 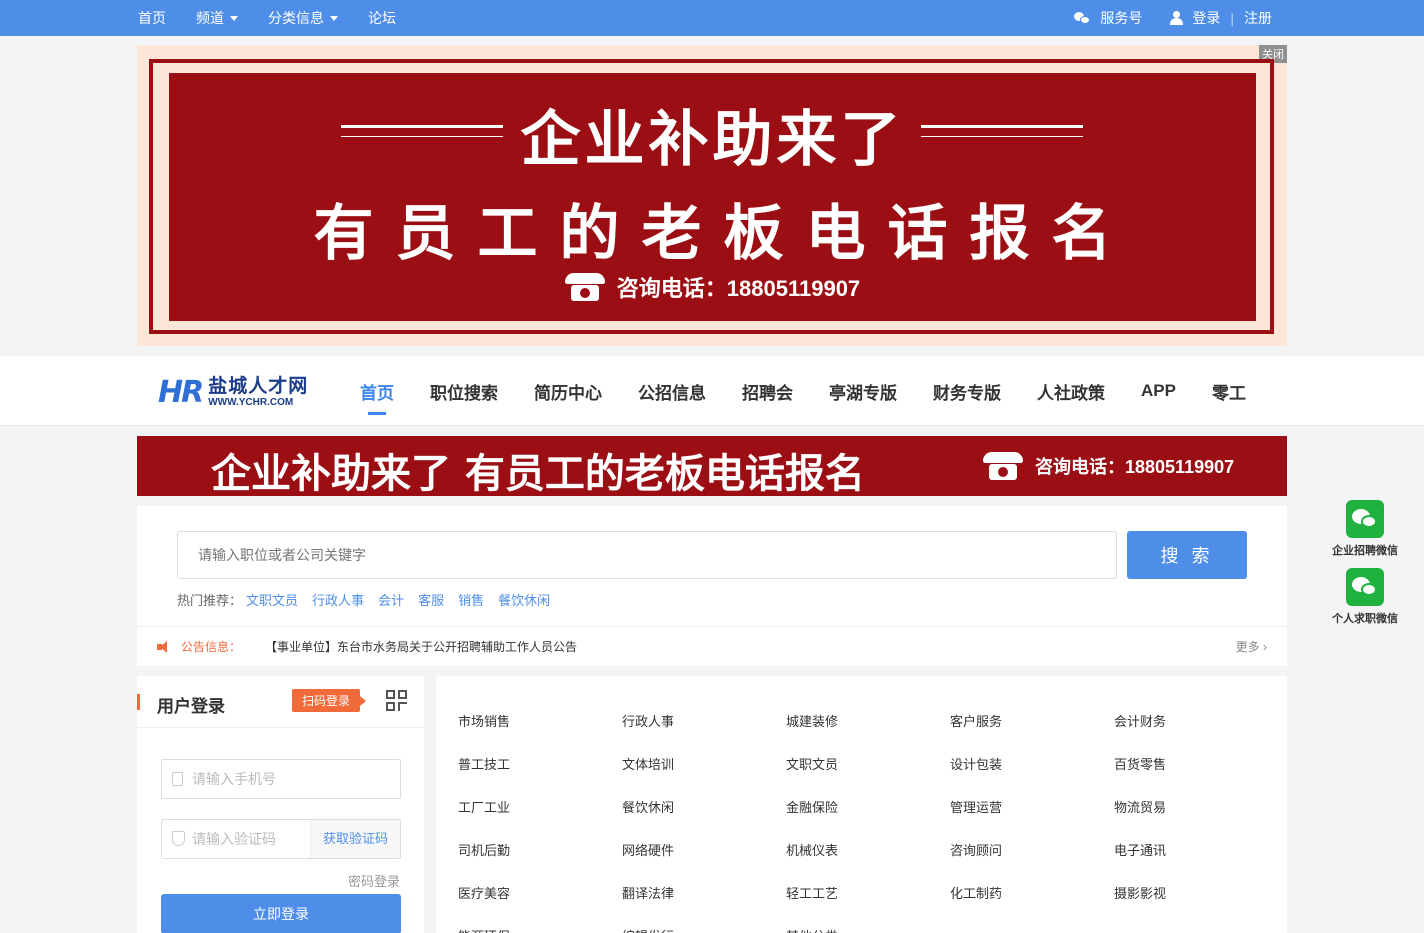 What do you see at coordinates (431, 599) in the screenshot?
I see `hot-keyword: 客服` at bounding box center [431, 599].